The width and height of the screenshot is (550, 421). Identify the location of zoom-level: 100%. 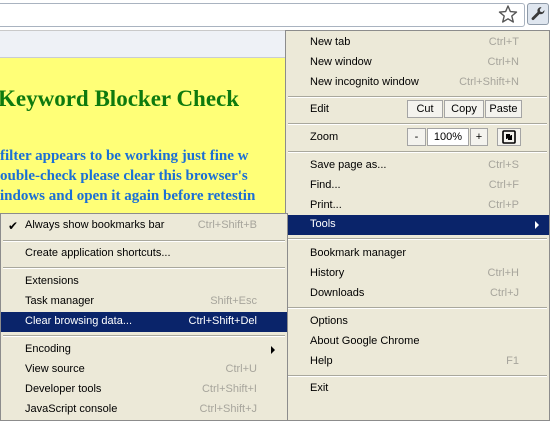
(448, 137).